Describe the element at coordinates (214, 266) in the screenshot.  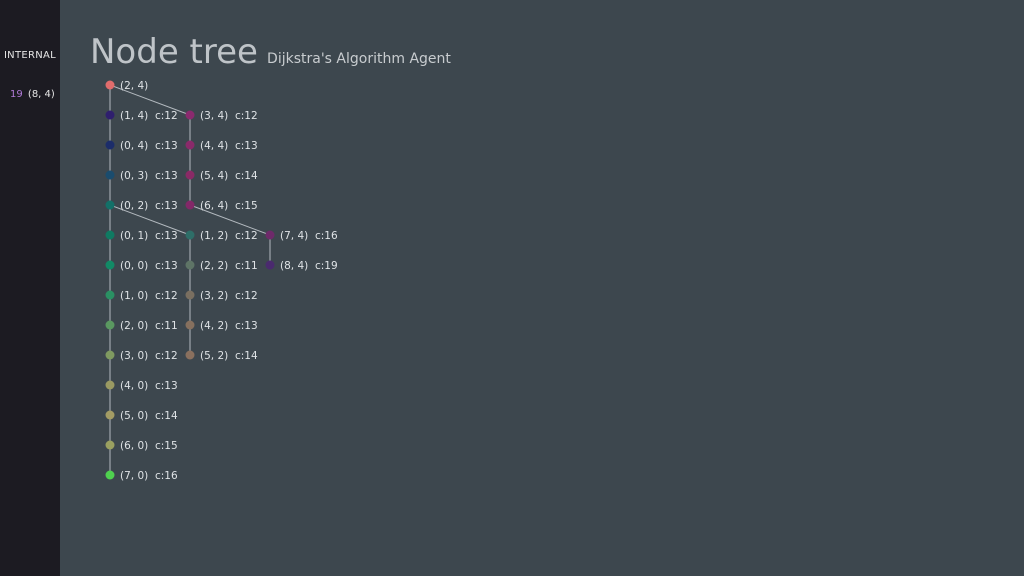
I see `node-label: (2, 2)` at that location.